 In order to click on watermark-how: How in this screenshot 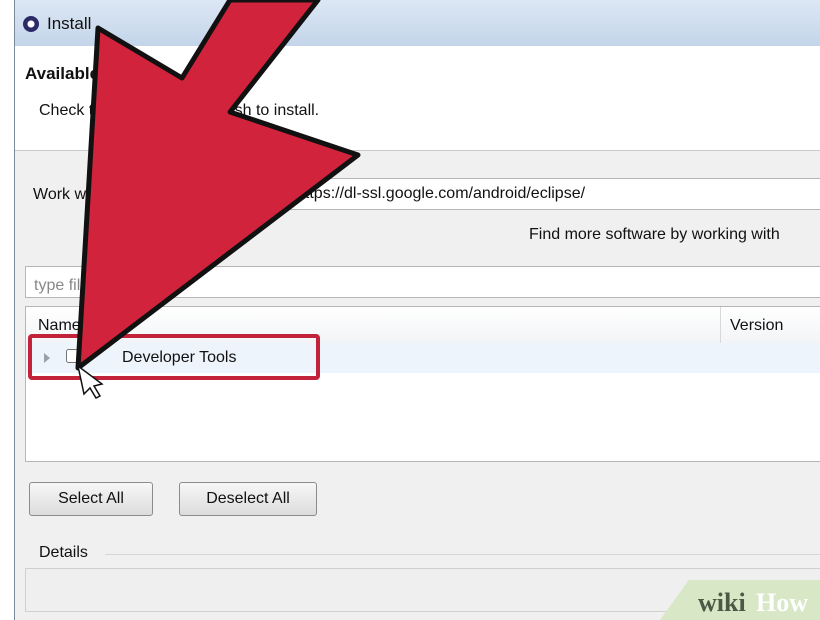, I will do `click(782, 602)`.